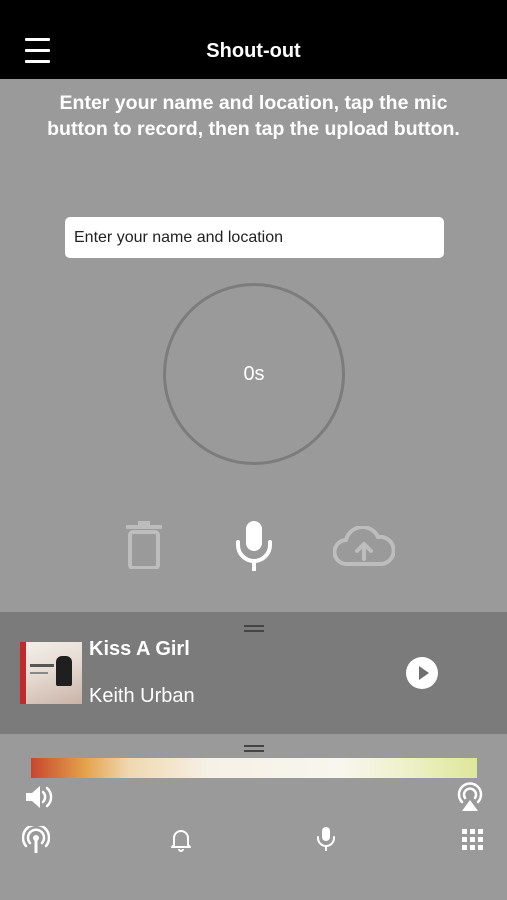 Image resolution: width=507 pixels, height=900 pixels. I want to click on song-title: Kiss A Girl, so click(139, 649).